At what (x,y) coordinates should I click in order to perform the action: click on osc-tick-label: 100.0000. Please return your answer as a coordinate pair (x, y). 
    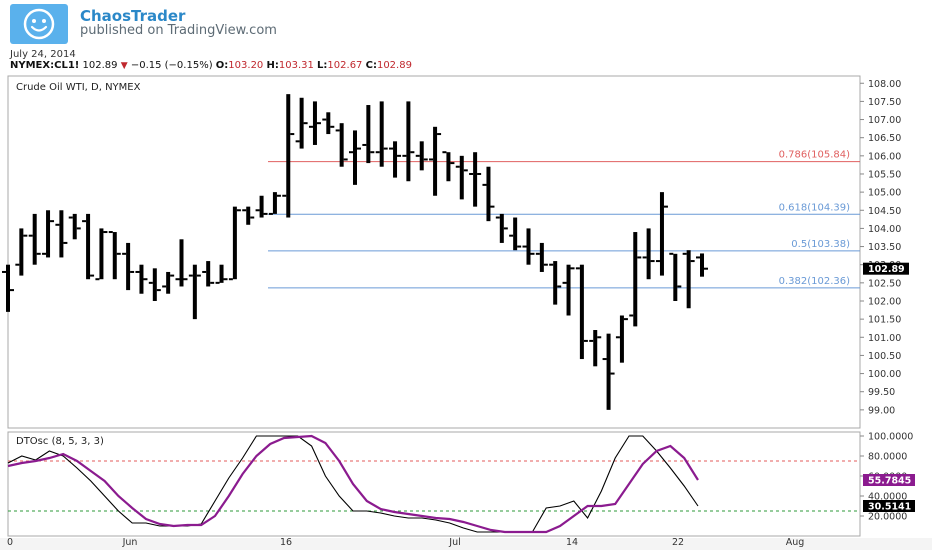
    Looking at the image, I should click on (890, 437).